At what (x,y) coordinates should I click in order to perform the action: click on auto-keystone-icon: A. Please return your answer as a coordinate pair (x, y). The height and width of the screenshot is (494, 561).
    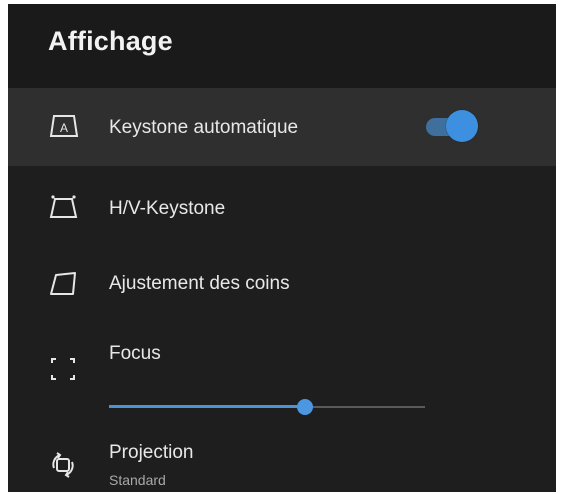
    Looking at the image, I should click on (63, 127).